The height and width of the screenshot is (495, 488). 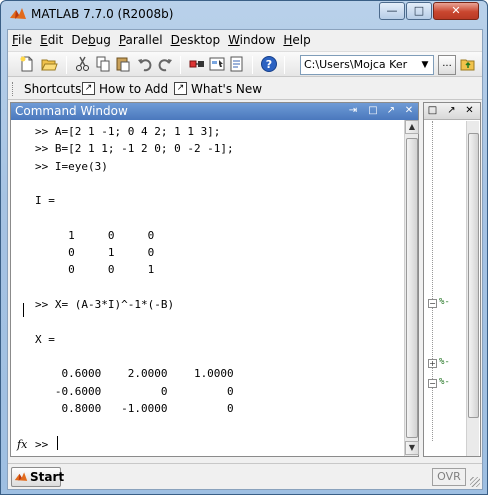 I want to click on up-folder-icon, so click(x=468, y=64).